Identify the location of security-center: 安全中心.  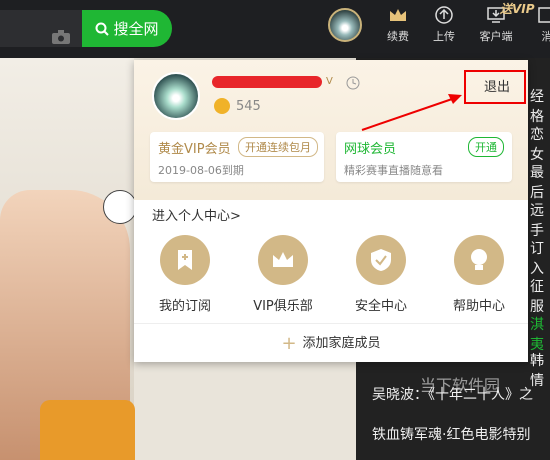
(381, 274).